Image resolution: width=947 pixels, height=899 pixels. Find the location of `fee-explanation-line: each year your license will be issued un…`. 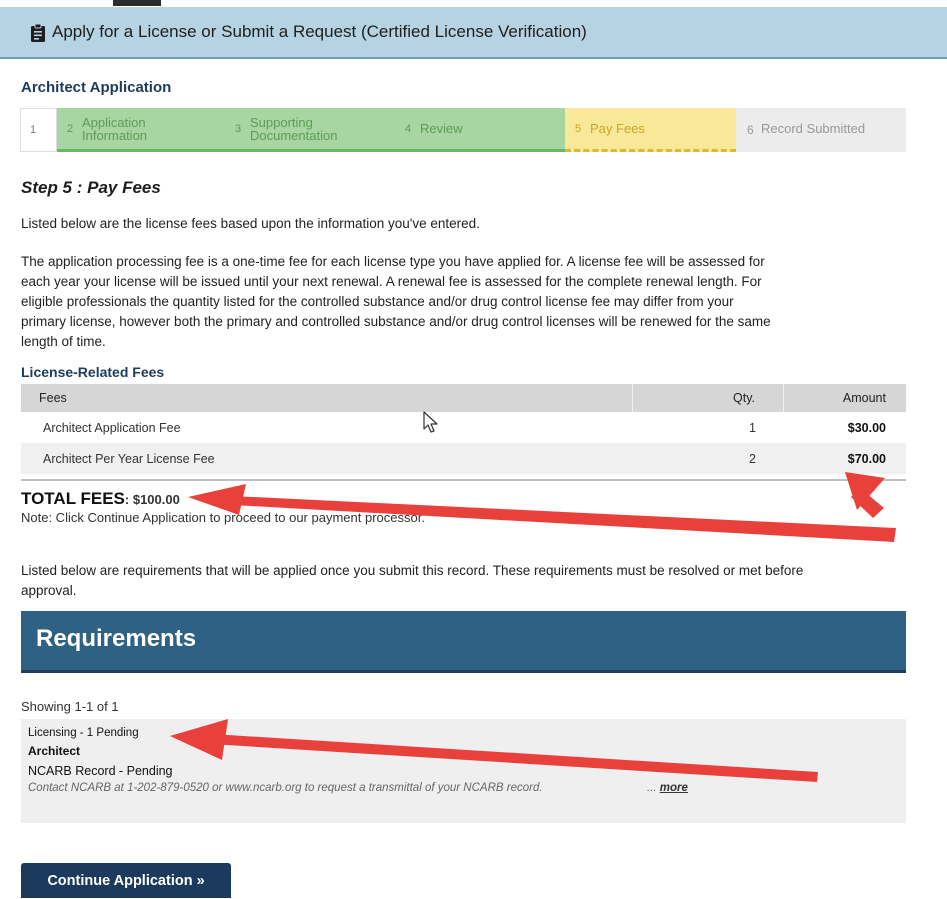

fee-explanation-line: each year your license will be issued un… is located at coordinates (391, 281).